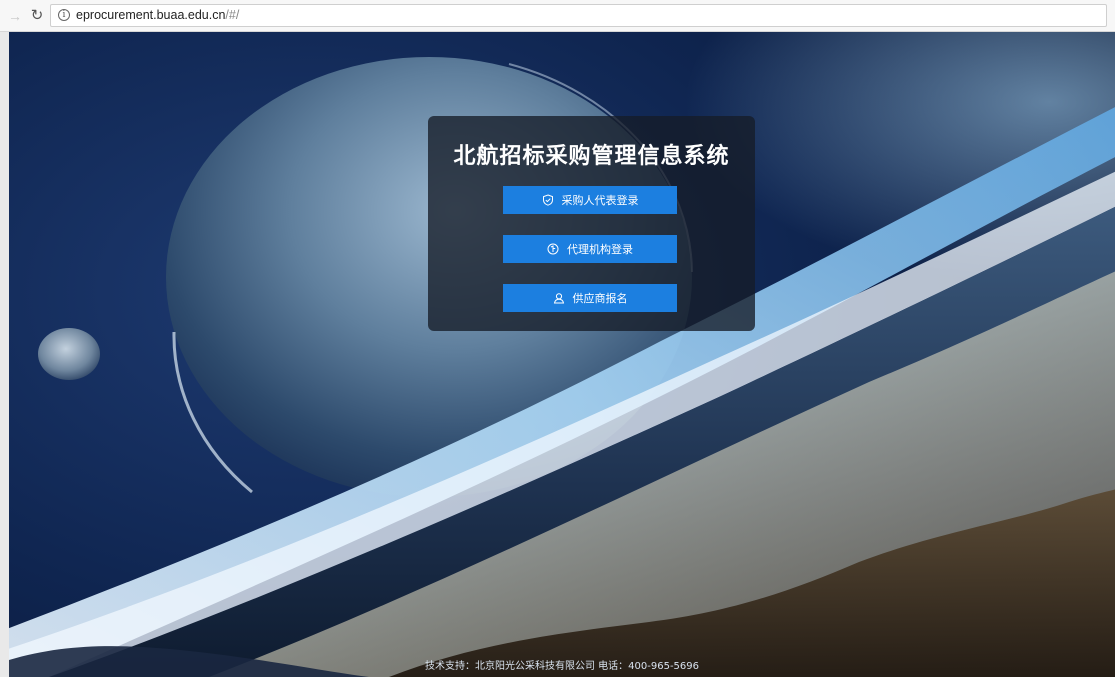 This screenshot has width=1115, height=677. What do you see at coordinates (553, 249) in the screenshot?
I see `agency-badge-icon` at bounding box center [553, 249].